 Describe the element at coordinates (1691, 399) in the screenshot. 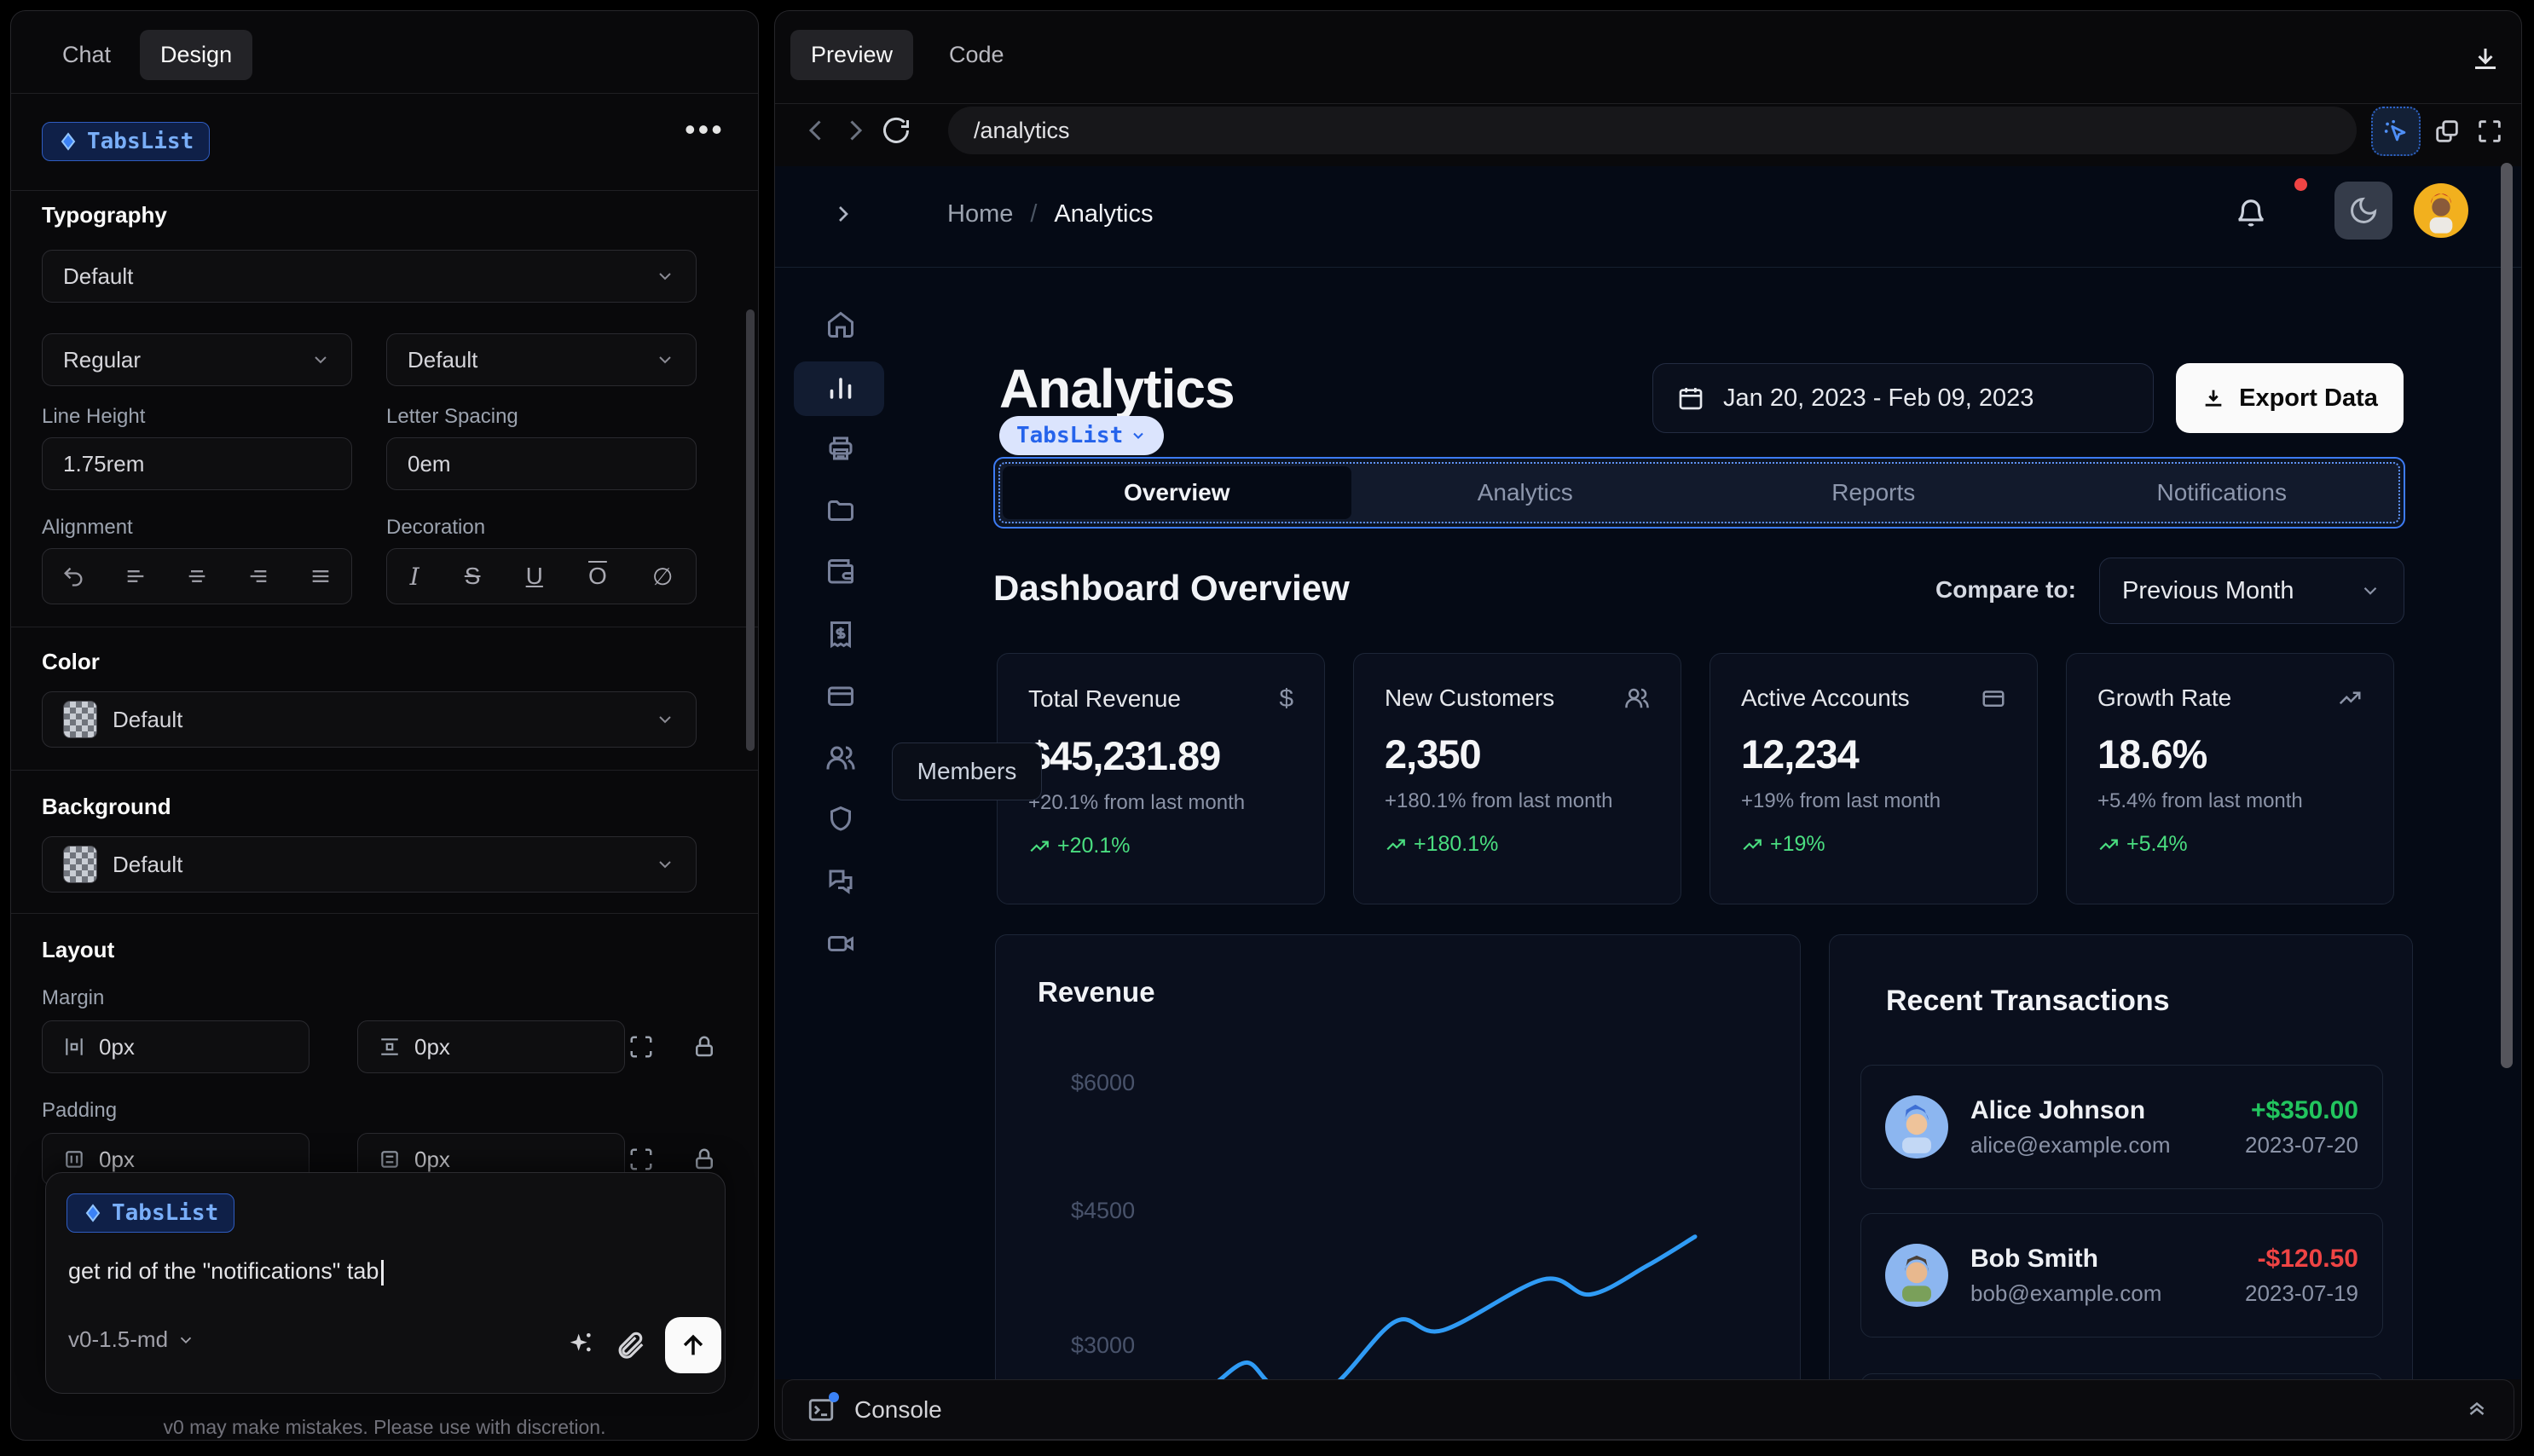

I see `calendar-icon` at that location.